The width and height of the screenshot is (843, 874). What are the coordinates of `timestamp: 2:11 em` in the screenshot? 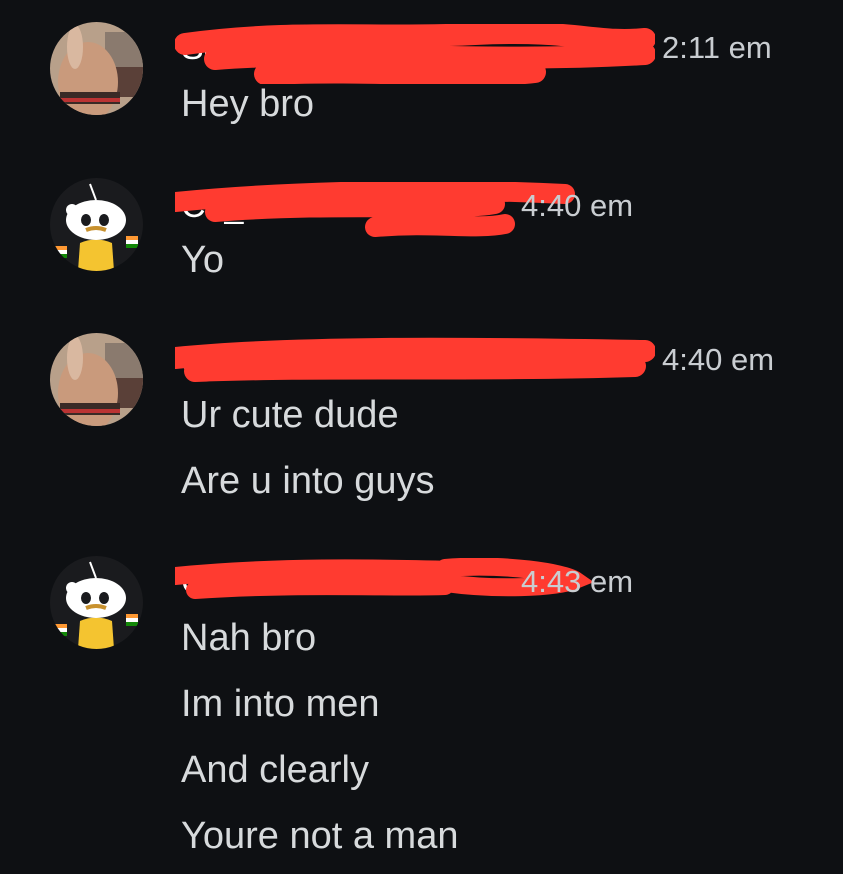 It's located at (717, 47).